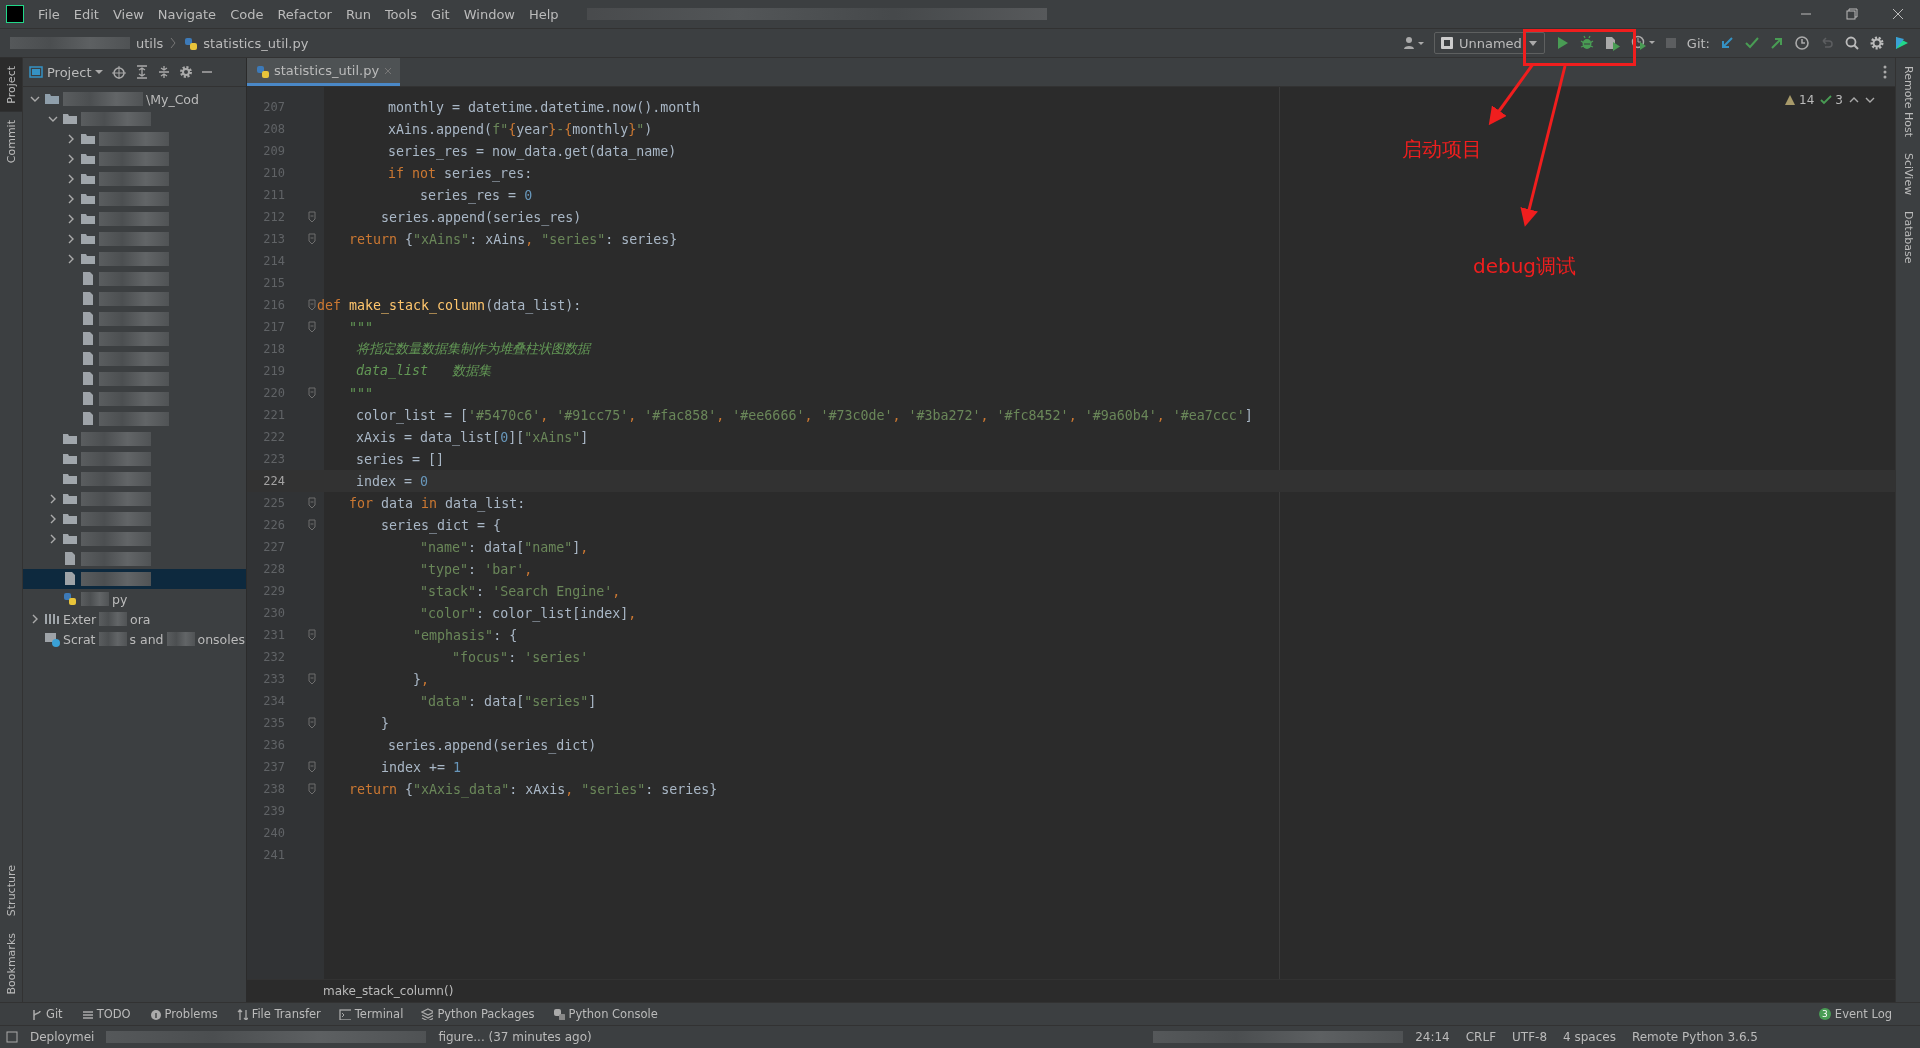 The height and width of the screenshot is (1048, 1920). Describe the element at coordinates (1612, 43) in the screenshot. I see `coverage-icon` at that location.